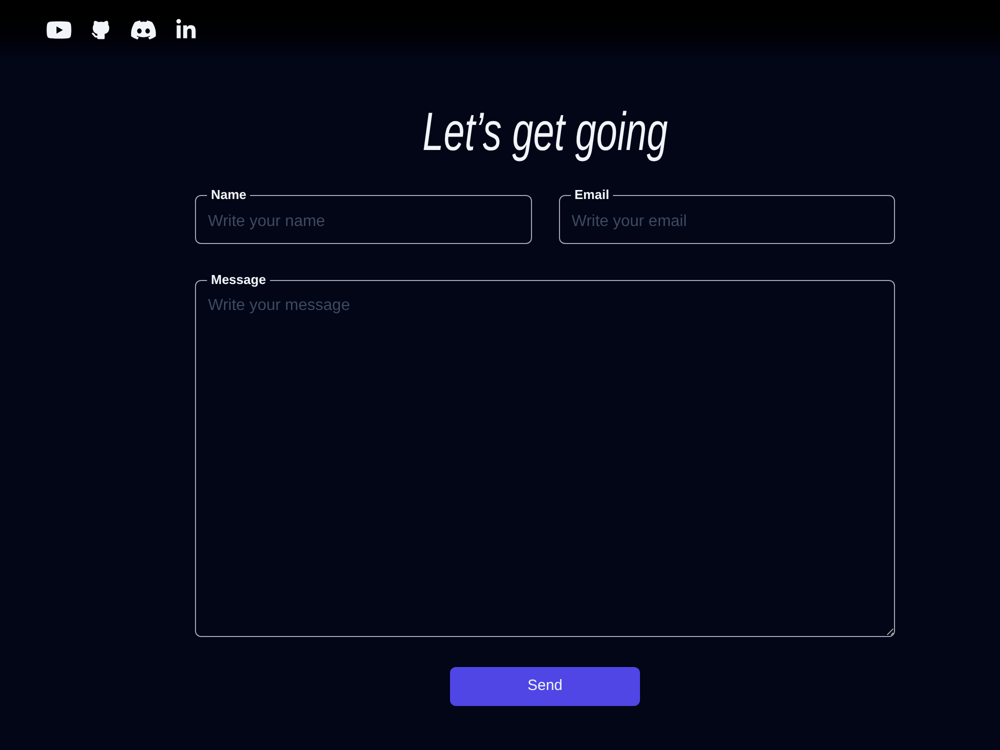 This screenshot has width=1000, height=750. What do you see at coordinates (101, 30) in the screenshot?
I see `github-icon` at bounding box center [101, 30].